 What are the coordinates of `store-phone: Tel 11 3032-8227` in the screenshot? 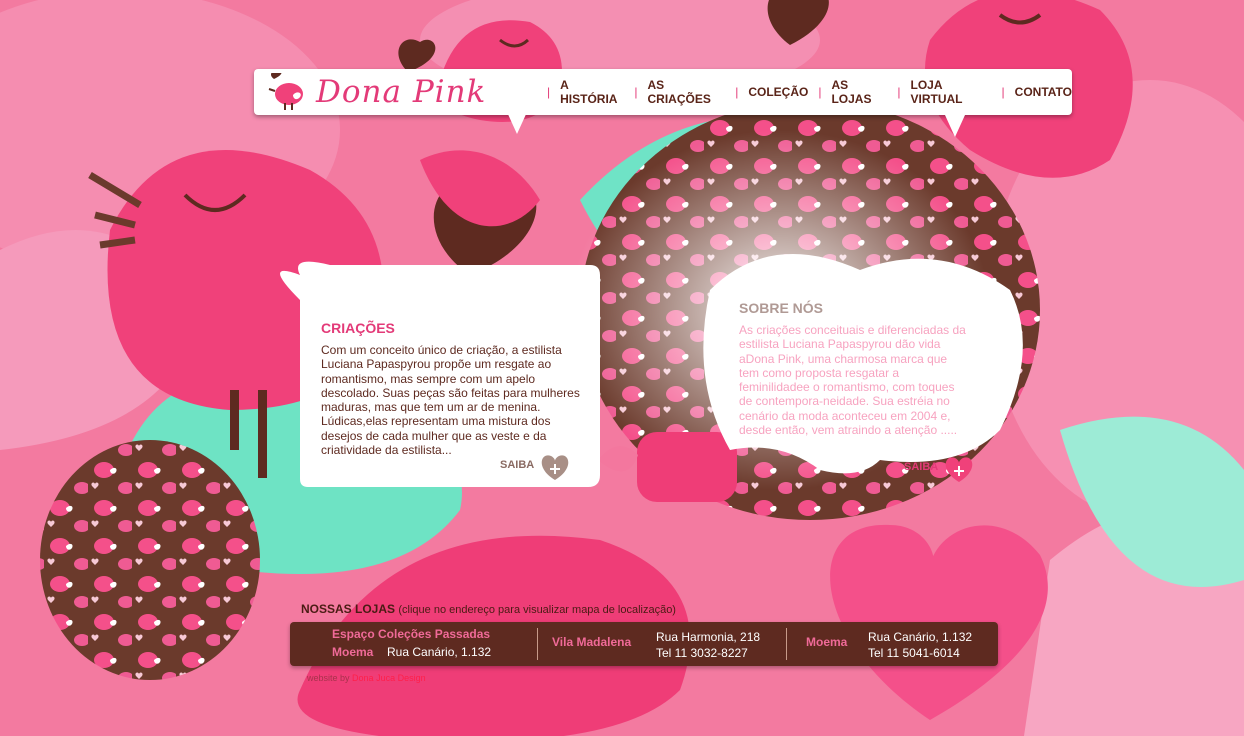 It's located at (702, 653).